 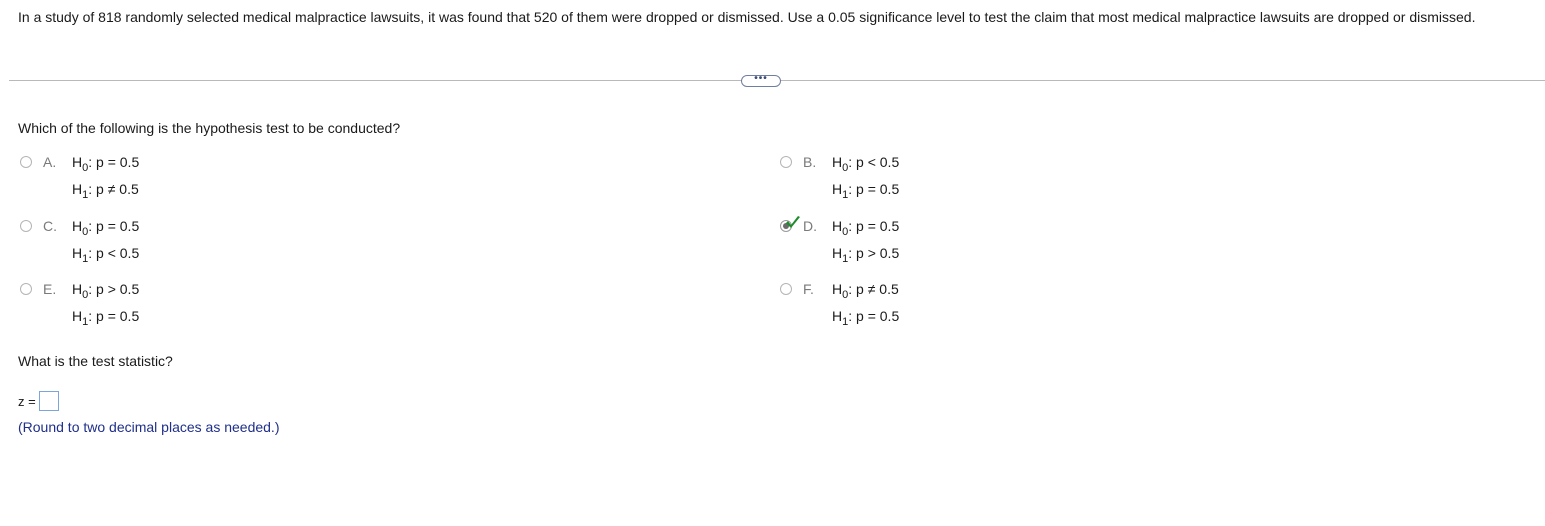 What do you see at coordinates (170, 177) in the screenshot?
I see `option-a: A. H0: p = 0.5 H1: p ≠ 0.5` at bounding box center [170, 177].